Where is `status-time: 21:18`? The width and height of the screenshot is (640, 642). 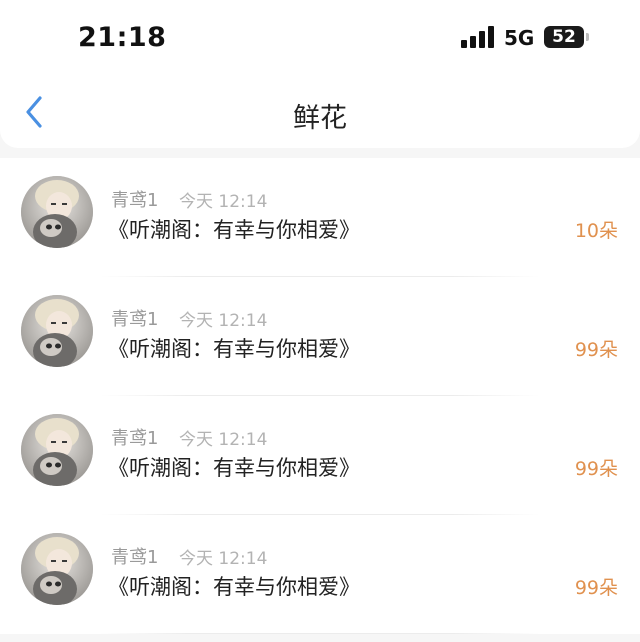 status-time: 21:18 is located at coordinates (122, 37).